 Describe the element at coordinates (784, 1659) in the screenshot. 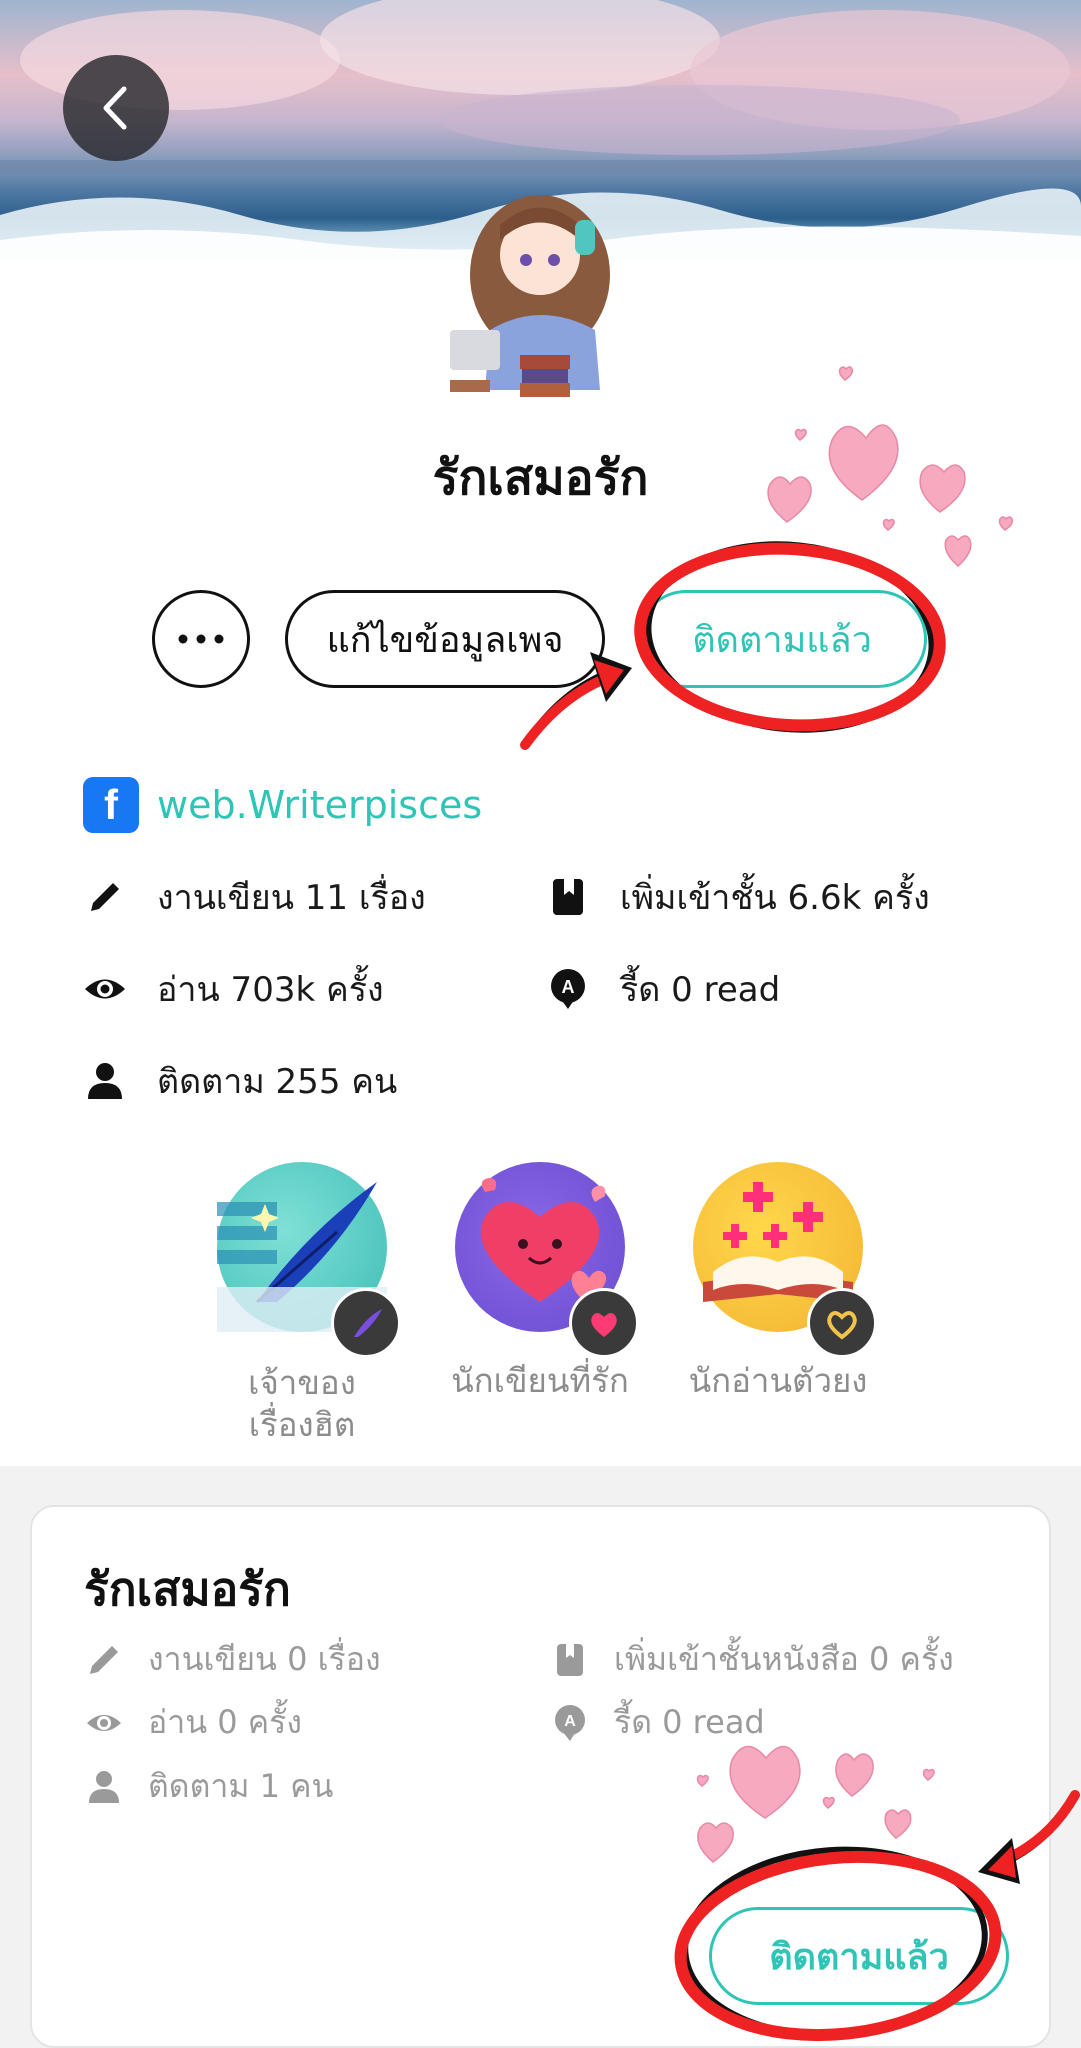

I see `card-stat-shelf-label: เพิ่มเข้าชั้นหนังสือ 0 ครั้ง` at that location.